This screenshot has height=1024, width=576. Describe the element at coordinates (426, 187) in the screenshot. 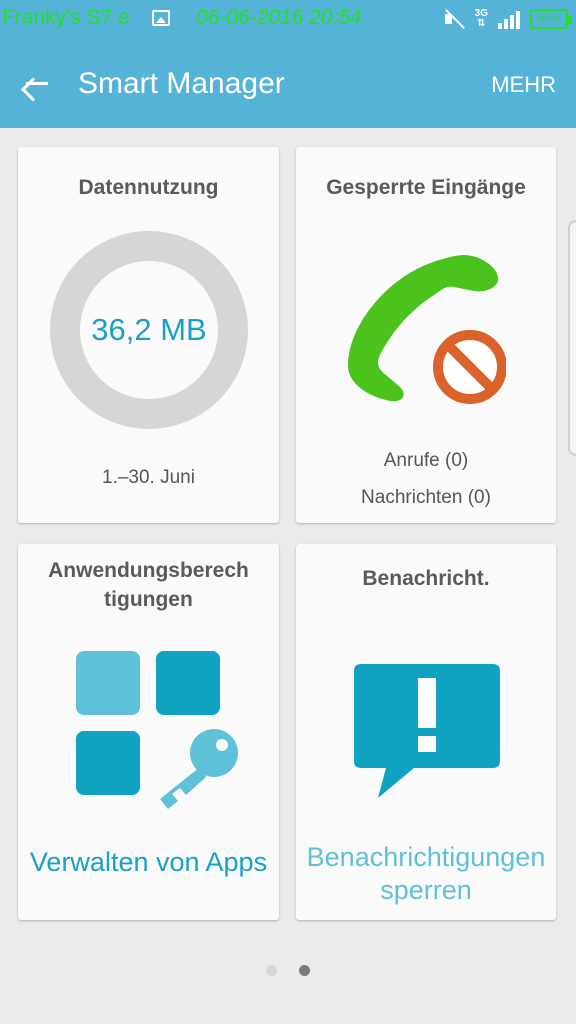

I see `blocked-title: Gesperrte Eingänge` at that location.